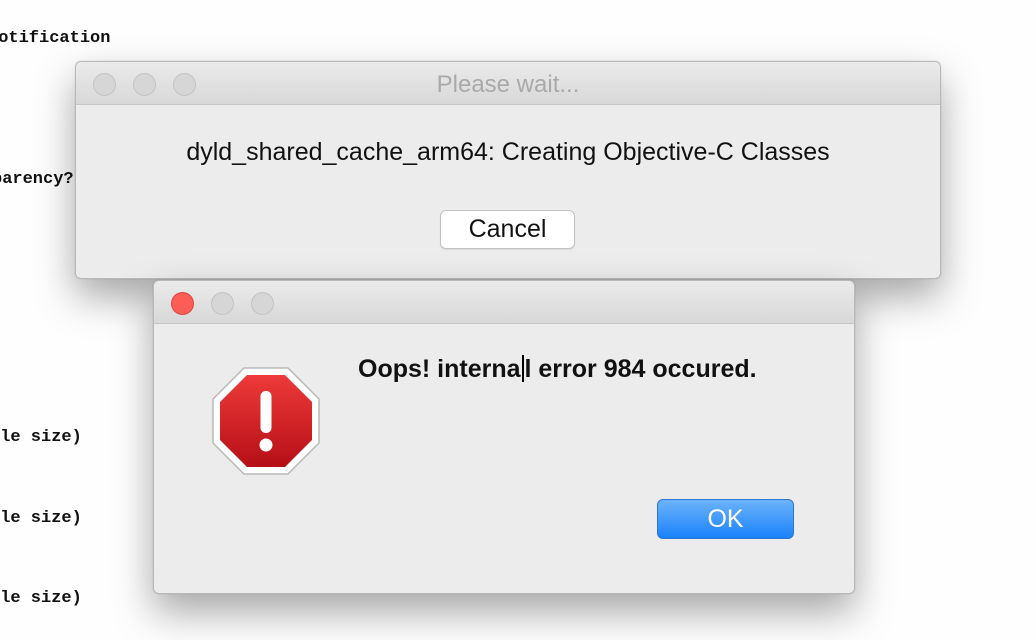 Image resolution: width=1036 pixels, height=640 pixels. Describe the element at coordinates (182, 303) in the screenshot. I see `close-button` at that location.